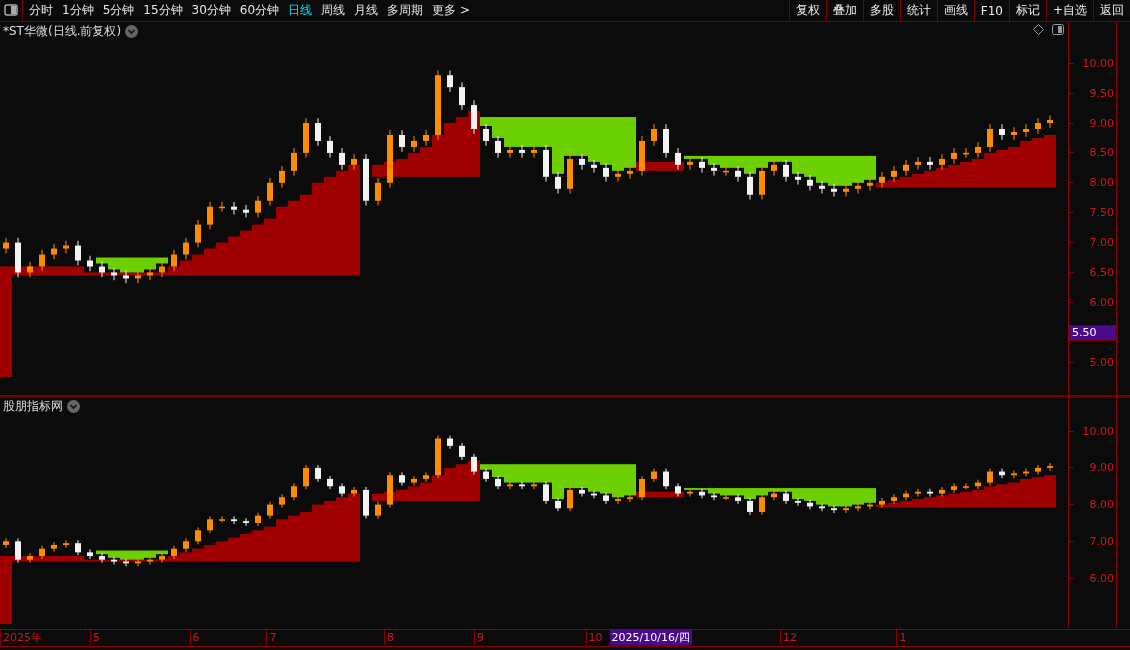  I want to click on cursor-date-label: 2025/10/16/四, so click(650, 637).